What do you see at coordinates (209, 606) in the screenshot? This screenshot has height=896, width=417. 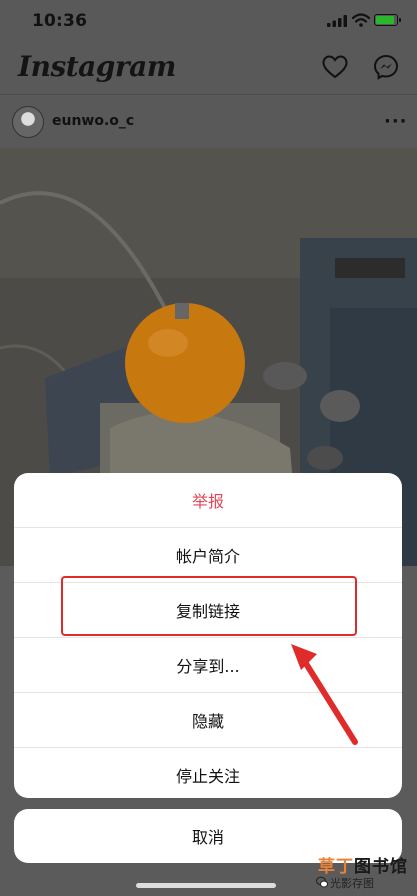 I see `annotation-highlight-box` at bounding box center [209, 606].